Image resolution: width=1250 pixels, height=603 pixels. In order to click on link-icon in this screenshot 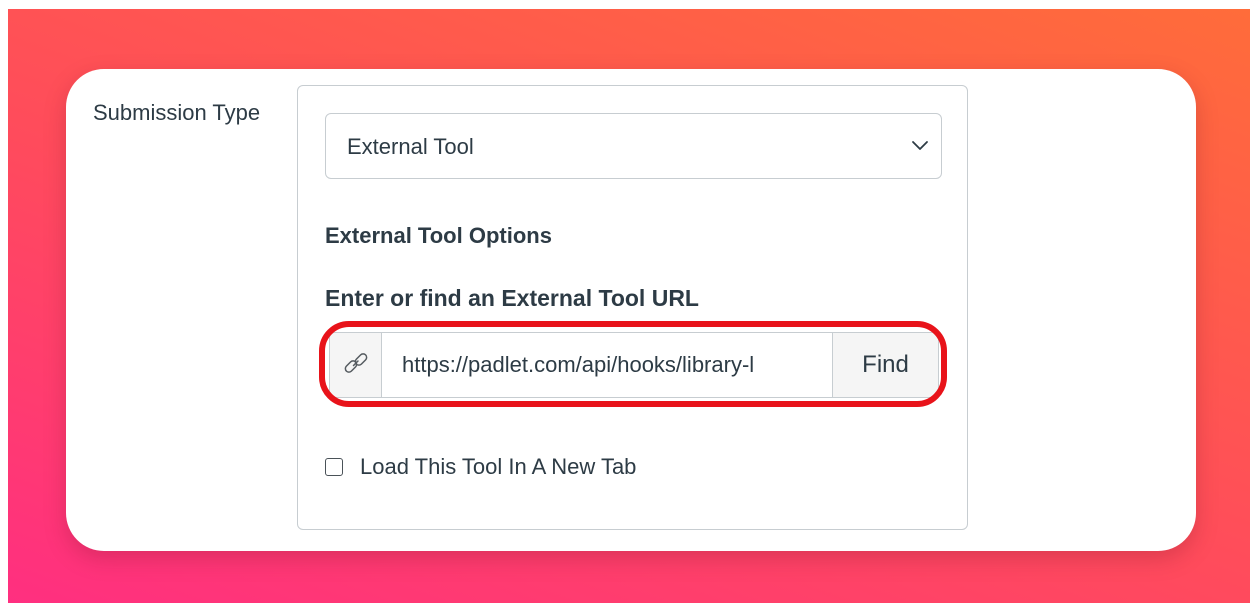, I will do `click(356, 363)`.